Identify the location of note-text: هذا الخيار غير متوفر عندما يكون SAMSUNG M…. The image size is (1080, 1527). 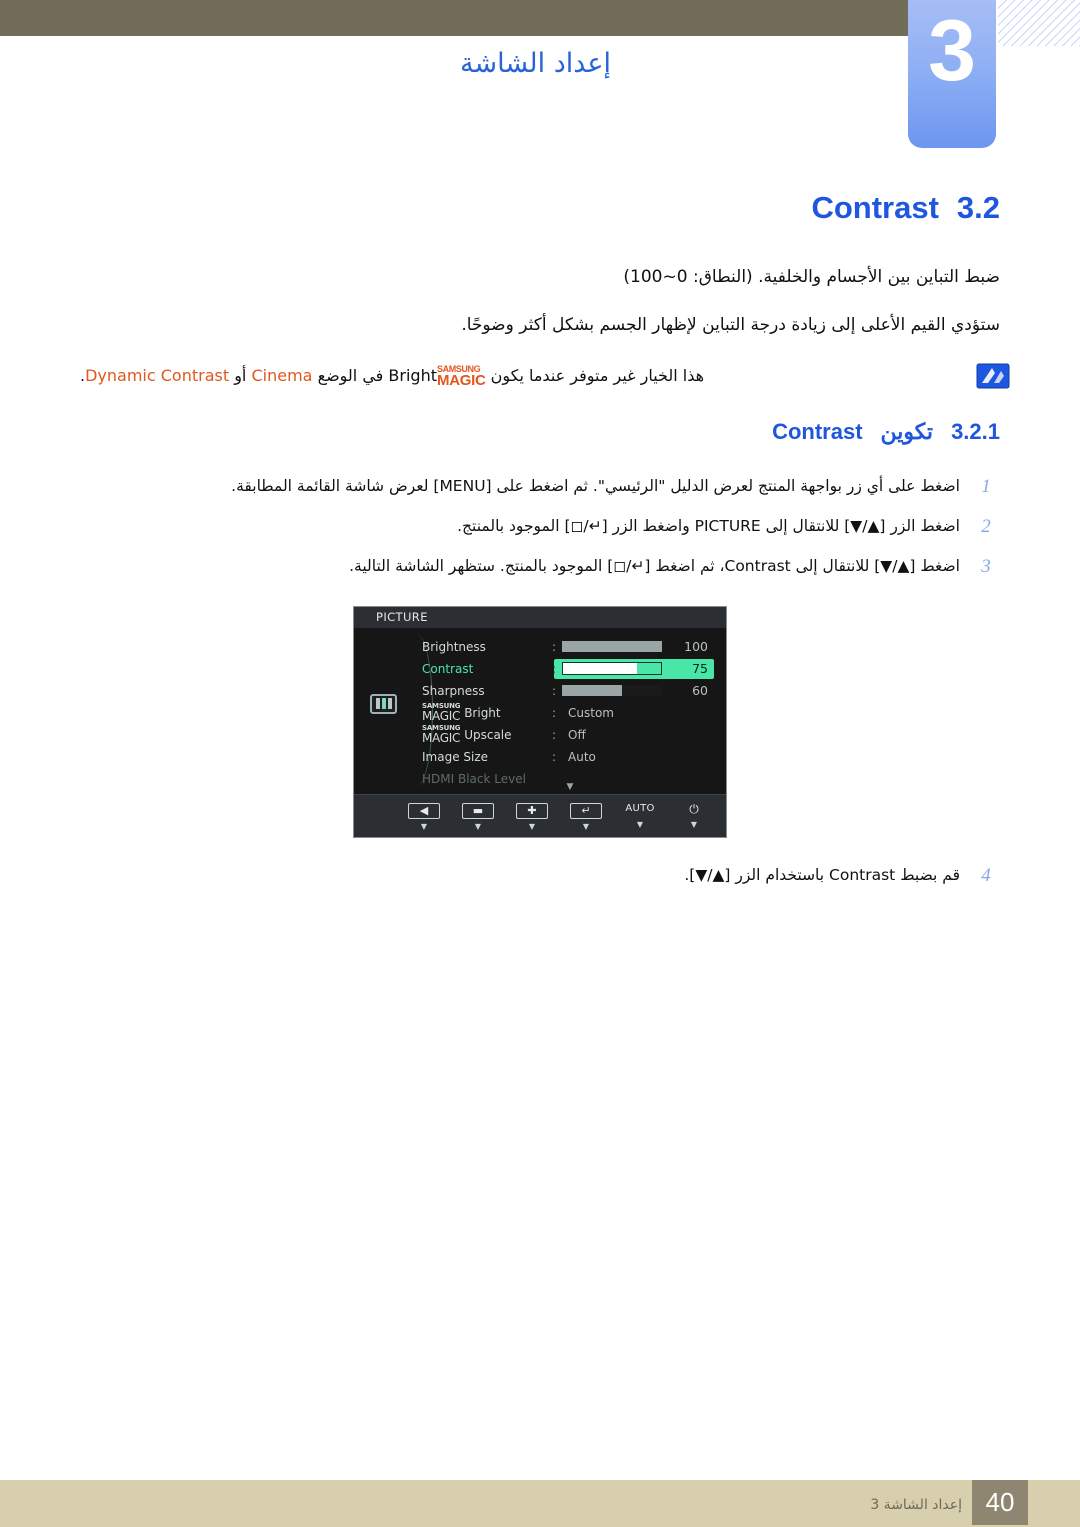
(520, 375).